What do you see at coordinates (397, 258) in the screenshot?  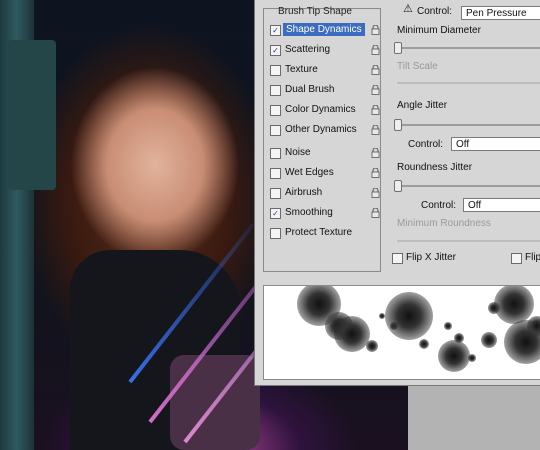 I see `flip-x-checkbox` at bounding box center [397, 258].